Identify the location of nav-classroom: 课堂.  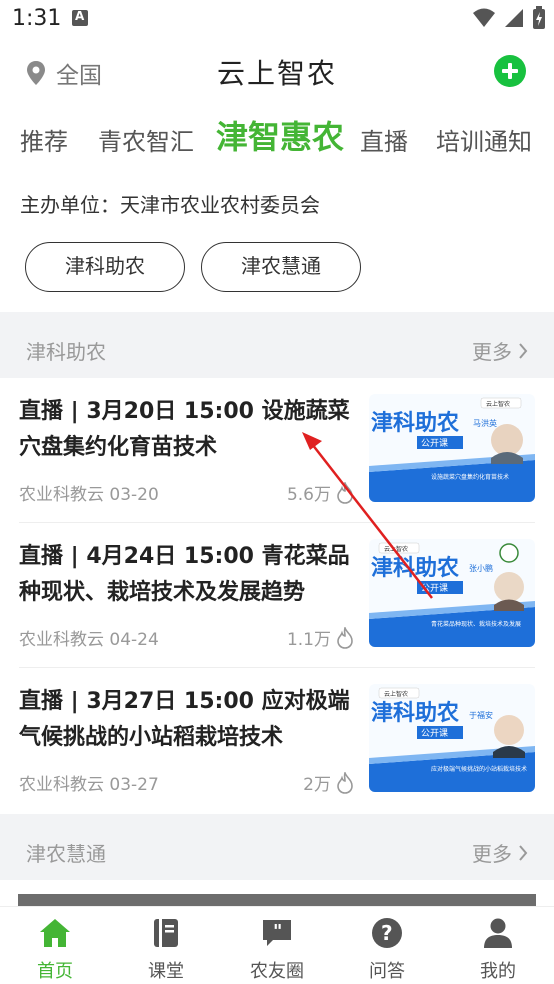
(166, 949).